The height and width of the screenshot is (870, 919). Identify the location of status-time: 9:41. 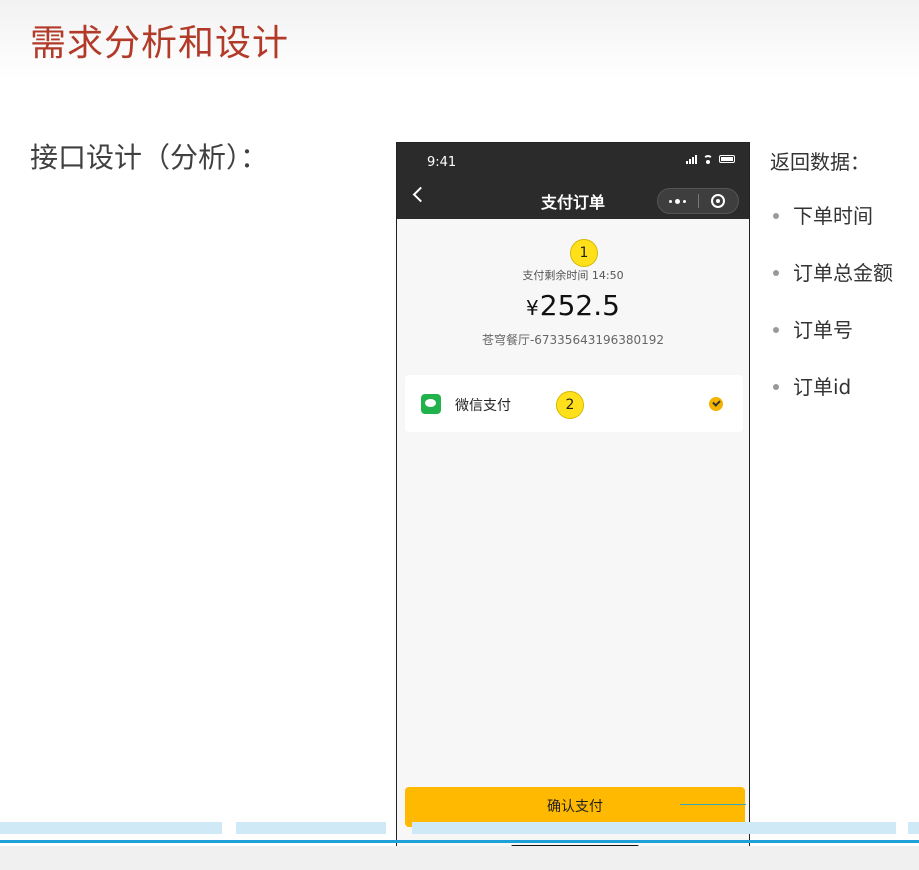
(442, 162).